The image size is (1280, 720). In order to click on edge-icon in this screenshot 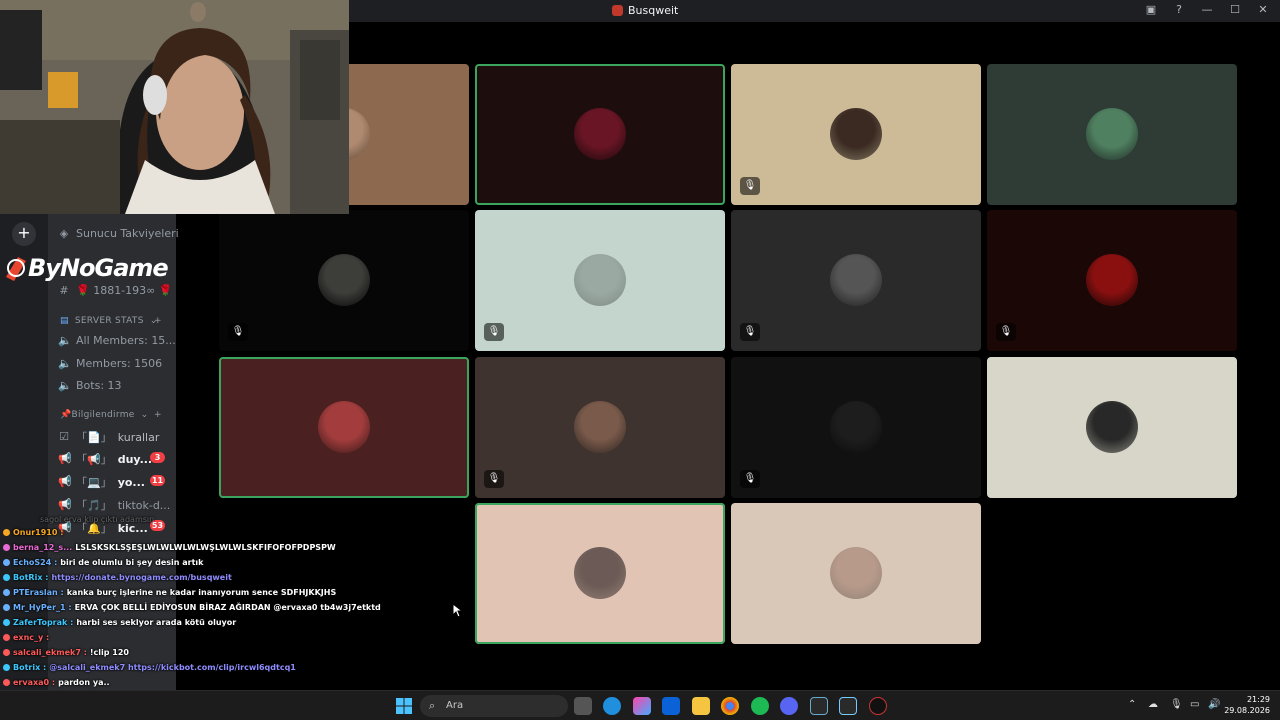, I will do `click(612, 706)`.